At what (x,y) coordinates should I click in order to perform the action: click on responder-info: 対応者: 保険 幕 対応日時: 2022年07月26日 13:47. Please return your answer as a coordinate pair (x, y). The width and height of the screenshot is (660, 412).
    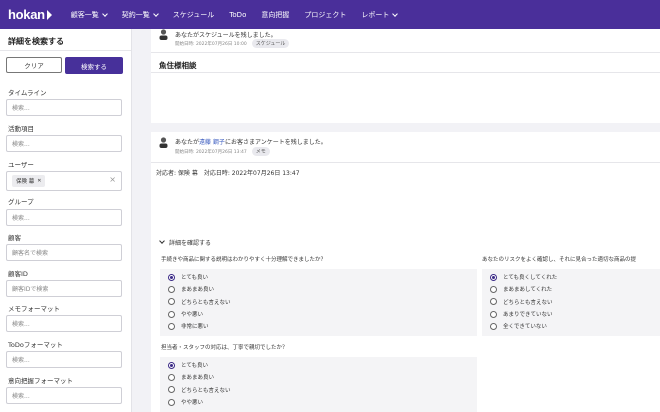
    Looking at the image, I should click on (228, 172).